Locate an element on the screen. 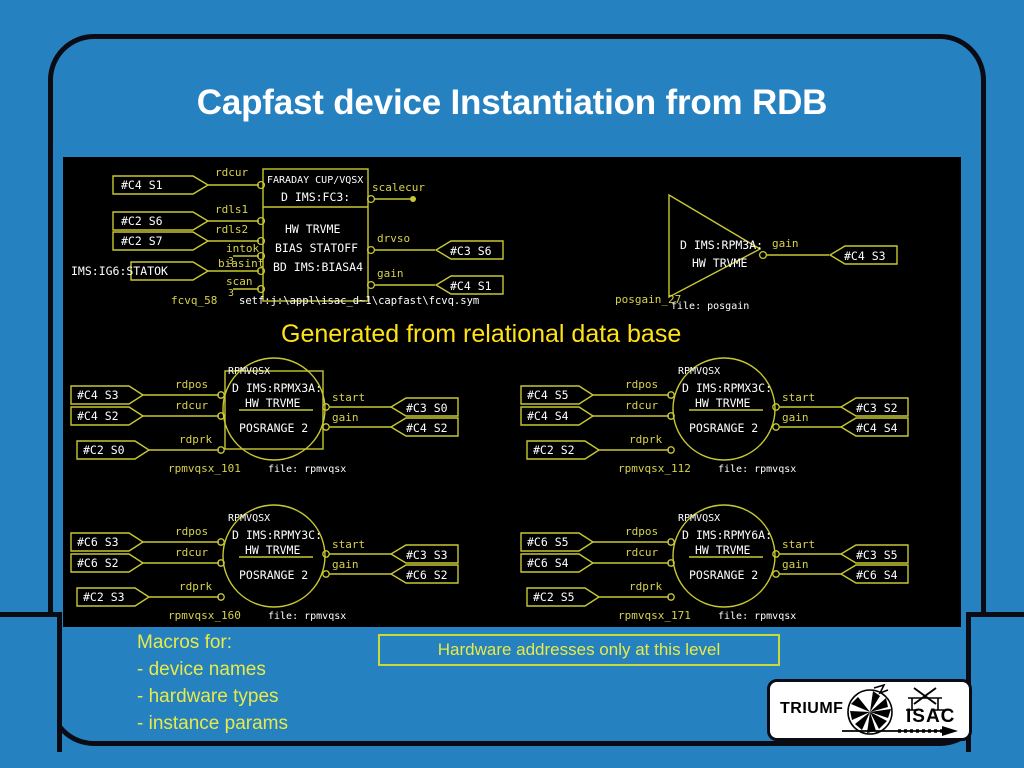  pin-label: scan is located at coordinates (239, 281).